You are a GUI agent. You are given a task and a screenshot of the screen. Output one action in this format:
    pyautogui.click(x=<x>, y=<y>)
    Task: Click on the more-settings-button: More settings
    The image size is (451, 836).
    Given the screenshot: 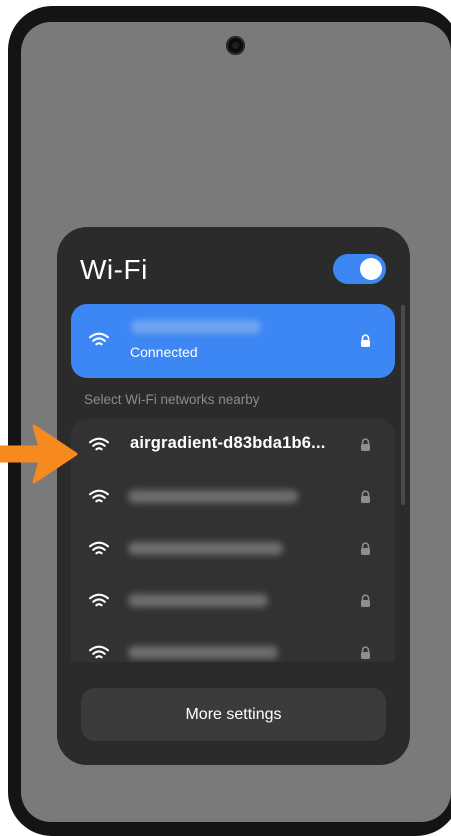 What is the action you would take?
    pyautogui.click(x=233, y=714)
    